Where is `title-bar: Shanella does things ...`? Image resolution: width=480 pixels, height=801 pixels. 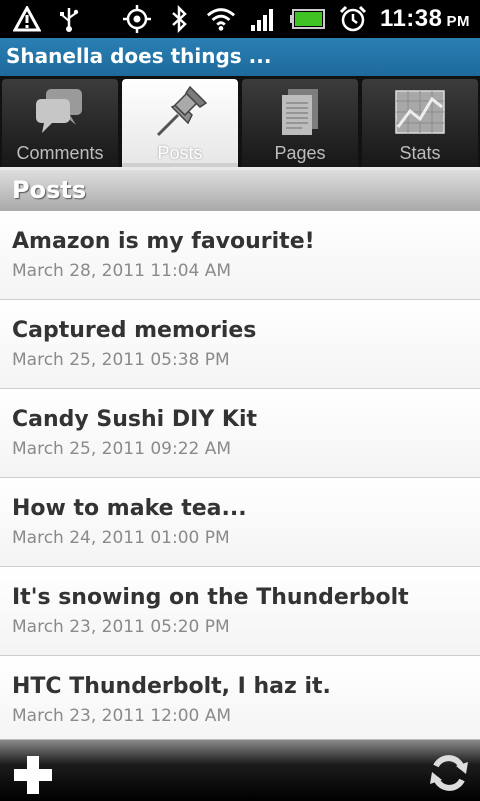 title-bar: Shanella does things ... is located at coordinates (240, 58).